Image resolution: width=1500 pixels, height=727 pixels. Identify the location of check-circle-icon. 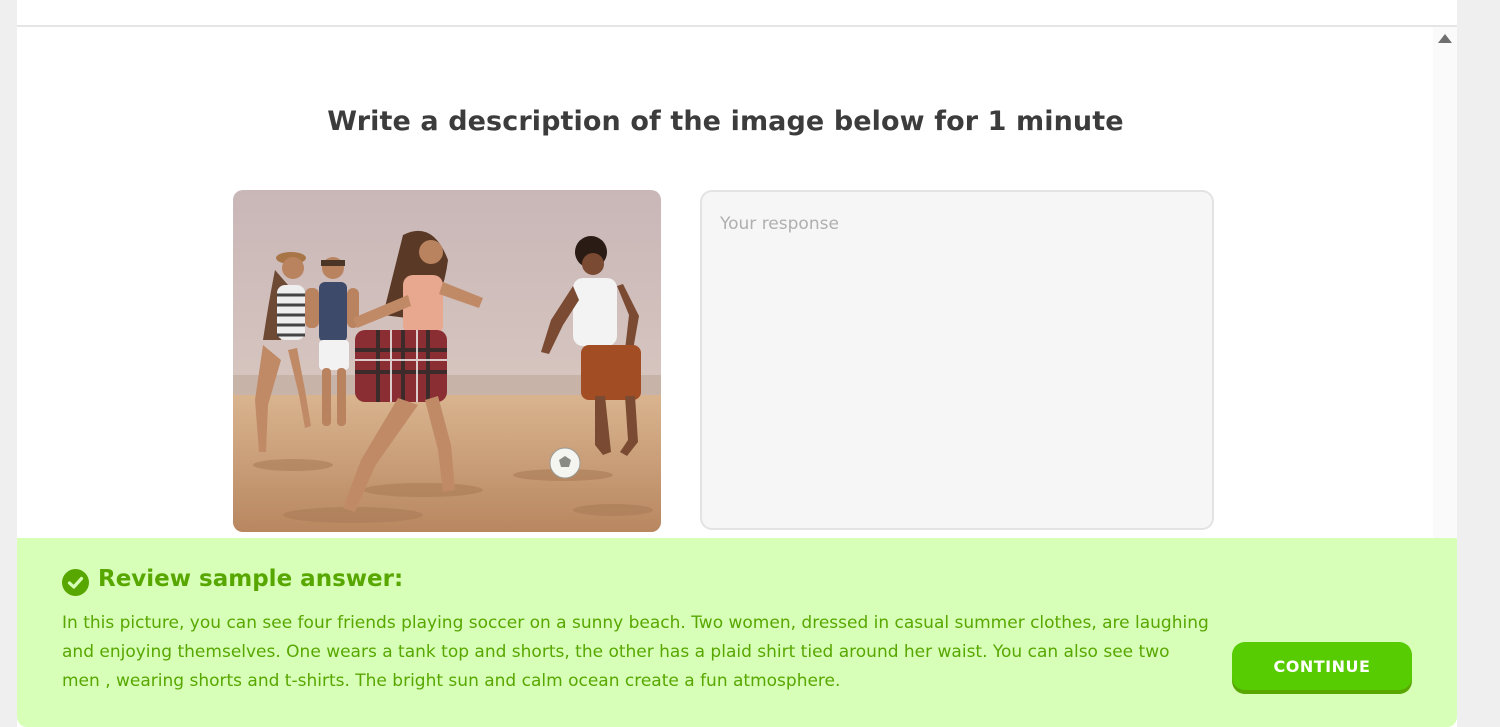
(75, 582).